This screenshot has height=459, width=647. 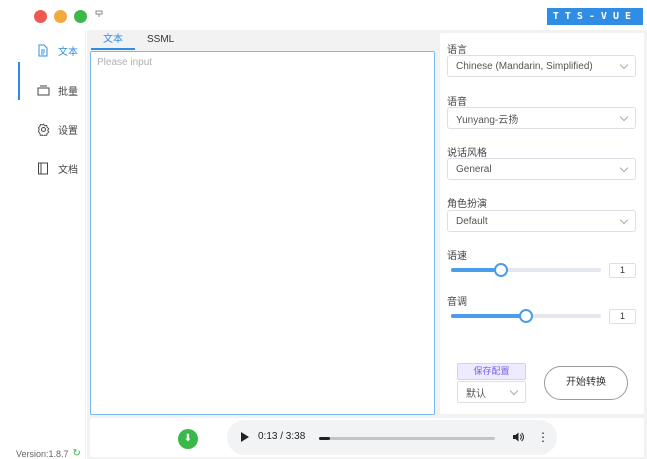 What do you see at coordinates (42, 453) in the screenshot?
I see `version-text: Version:1.8.7` at bounding box center [42, 453].